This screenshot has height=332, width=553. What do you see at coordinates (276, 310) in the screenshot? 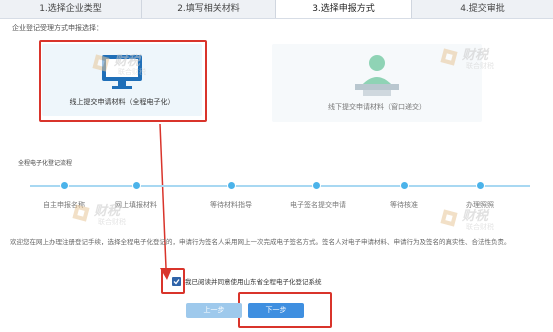
I see `next-step-button: 下一步` at bounding box center [276, 310].